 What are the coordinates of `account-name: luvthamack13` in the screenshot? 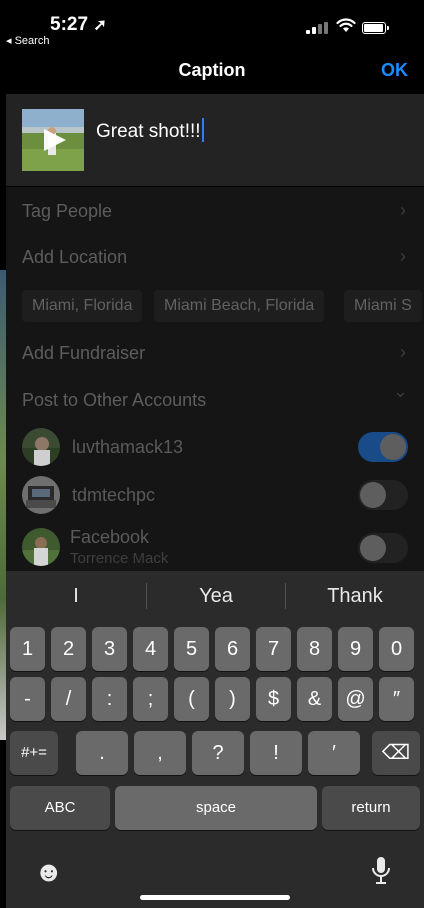 It's located at (128, 447).